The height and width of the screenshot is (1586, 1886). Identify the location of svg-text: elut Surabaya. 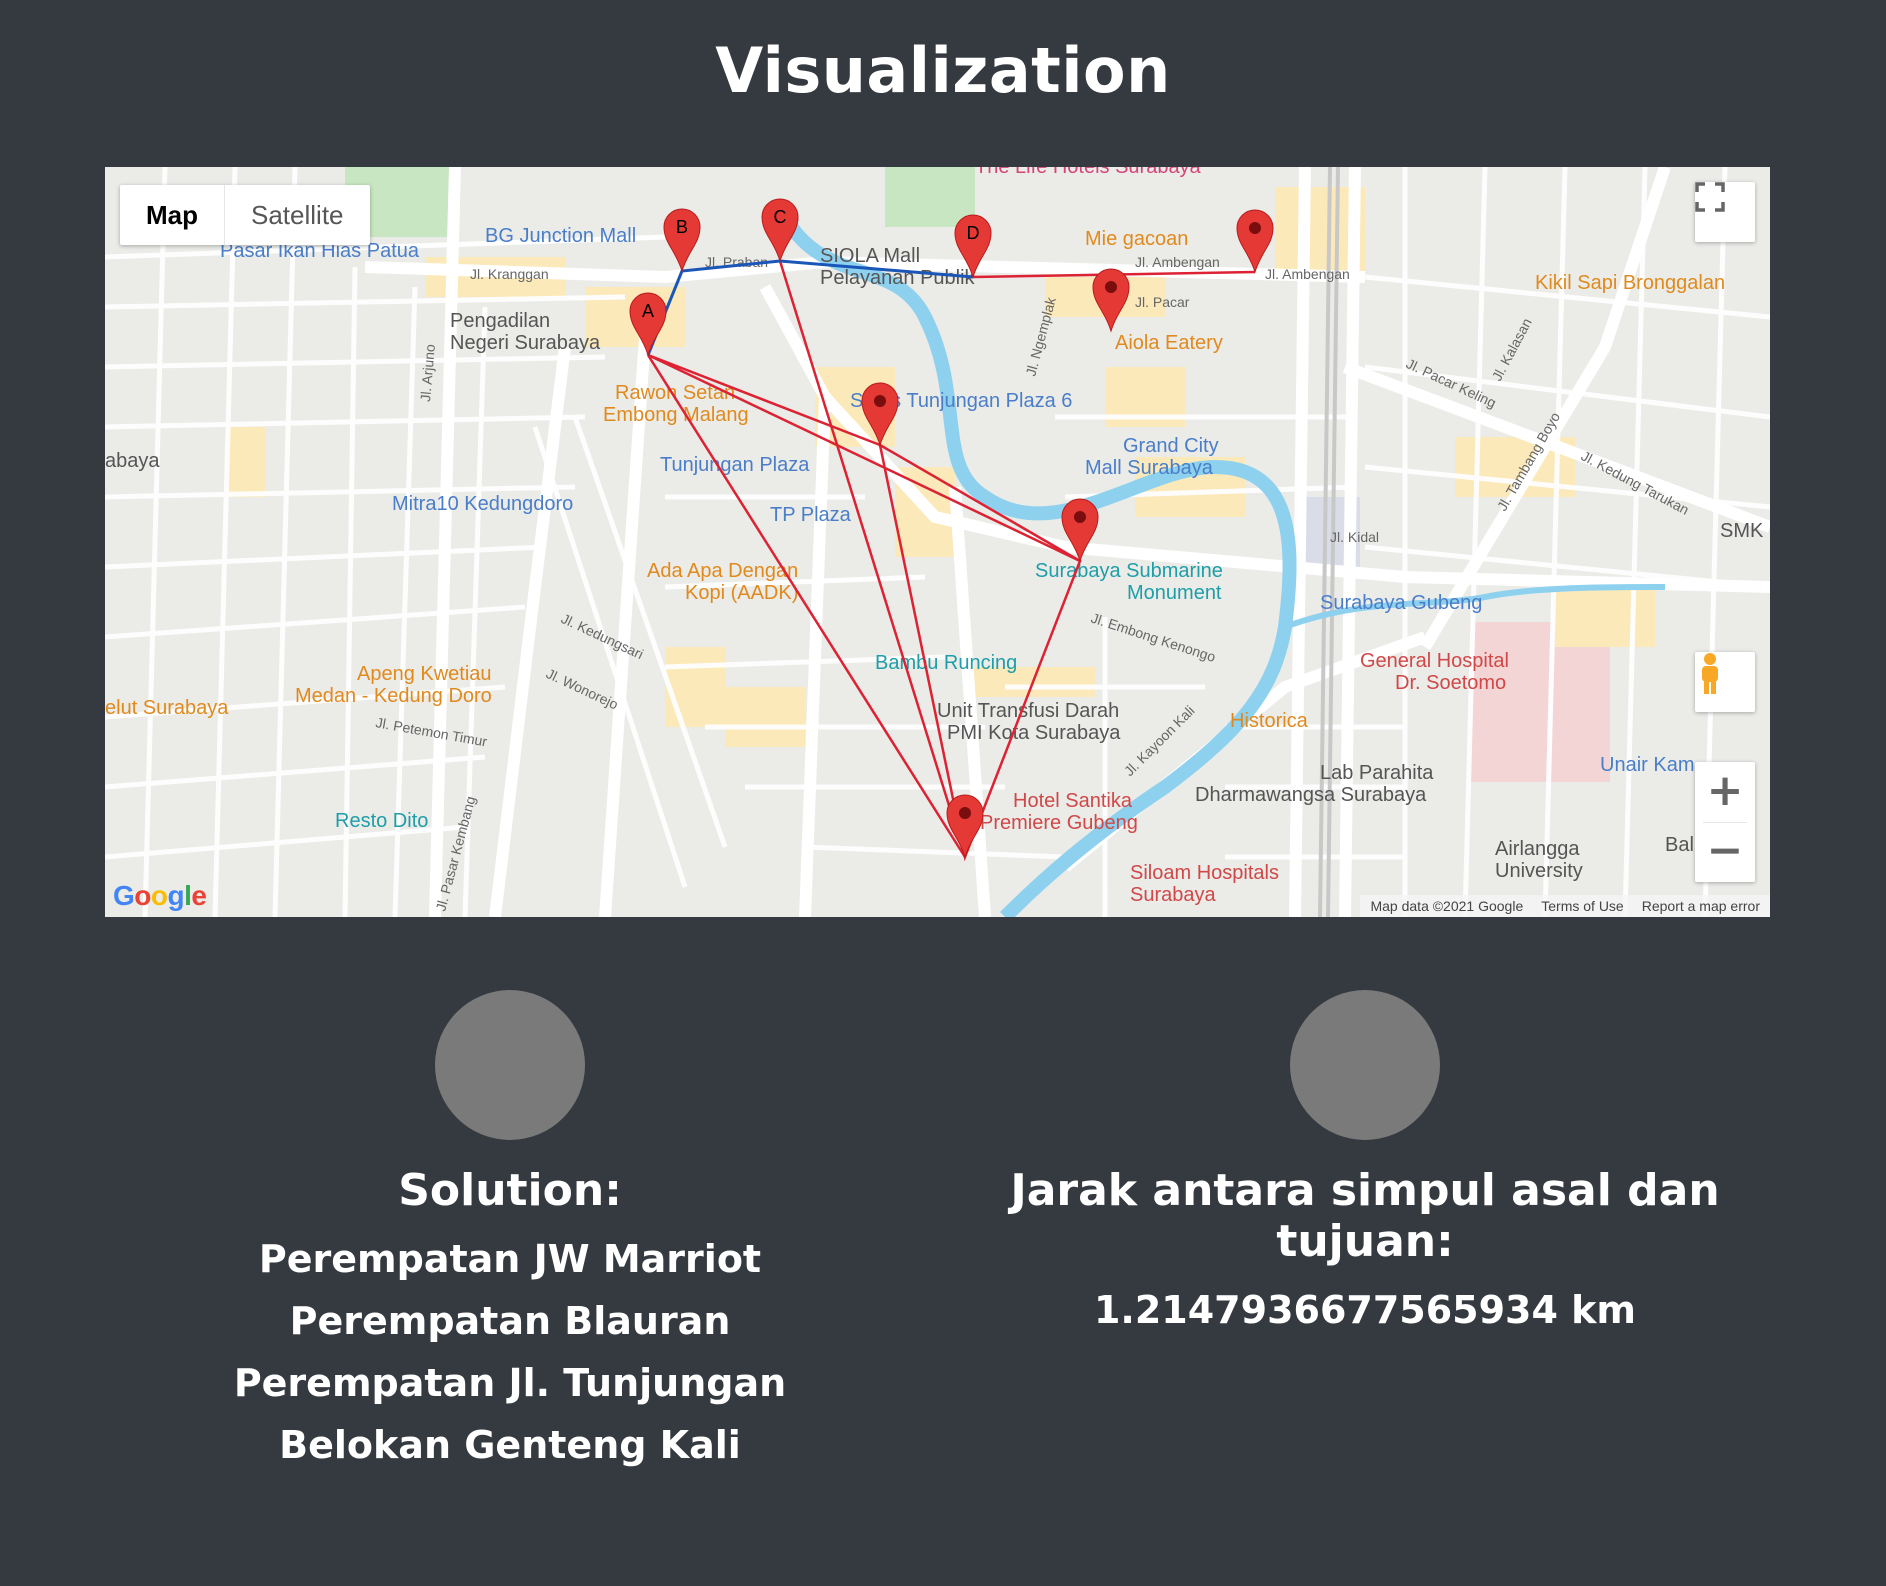
(167, 708).